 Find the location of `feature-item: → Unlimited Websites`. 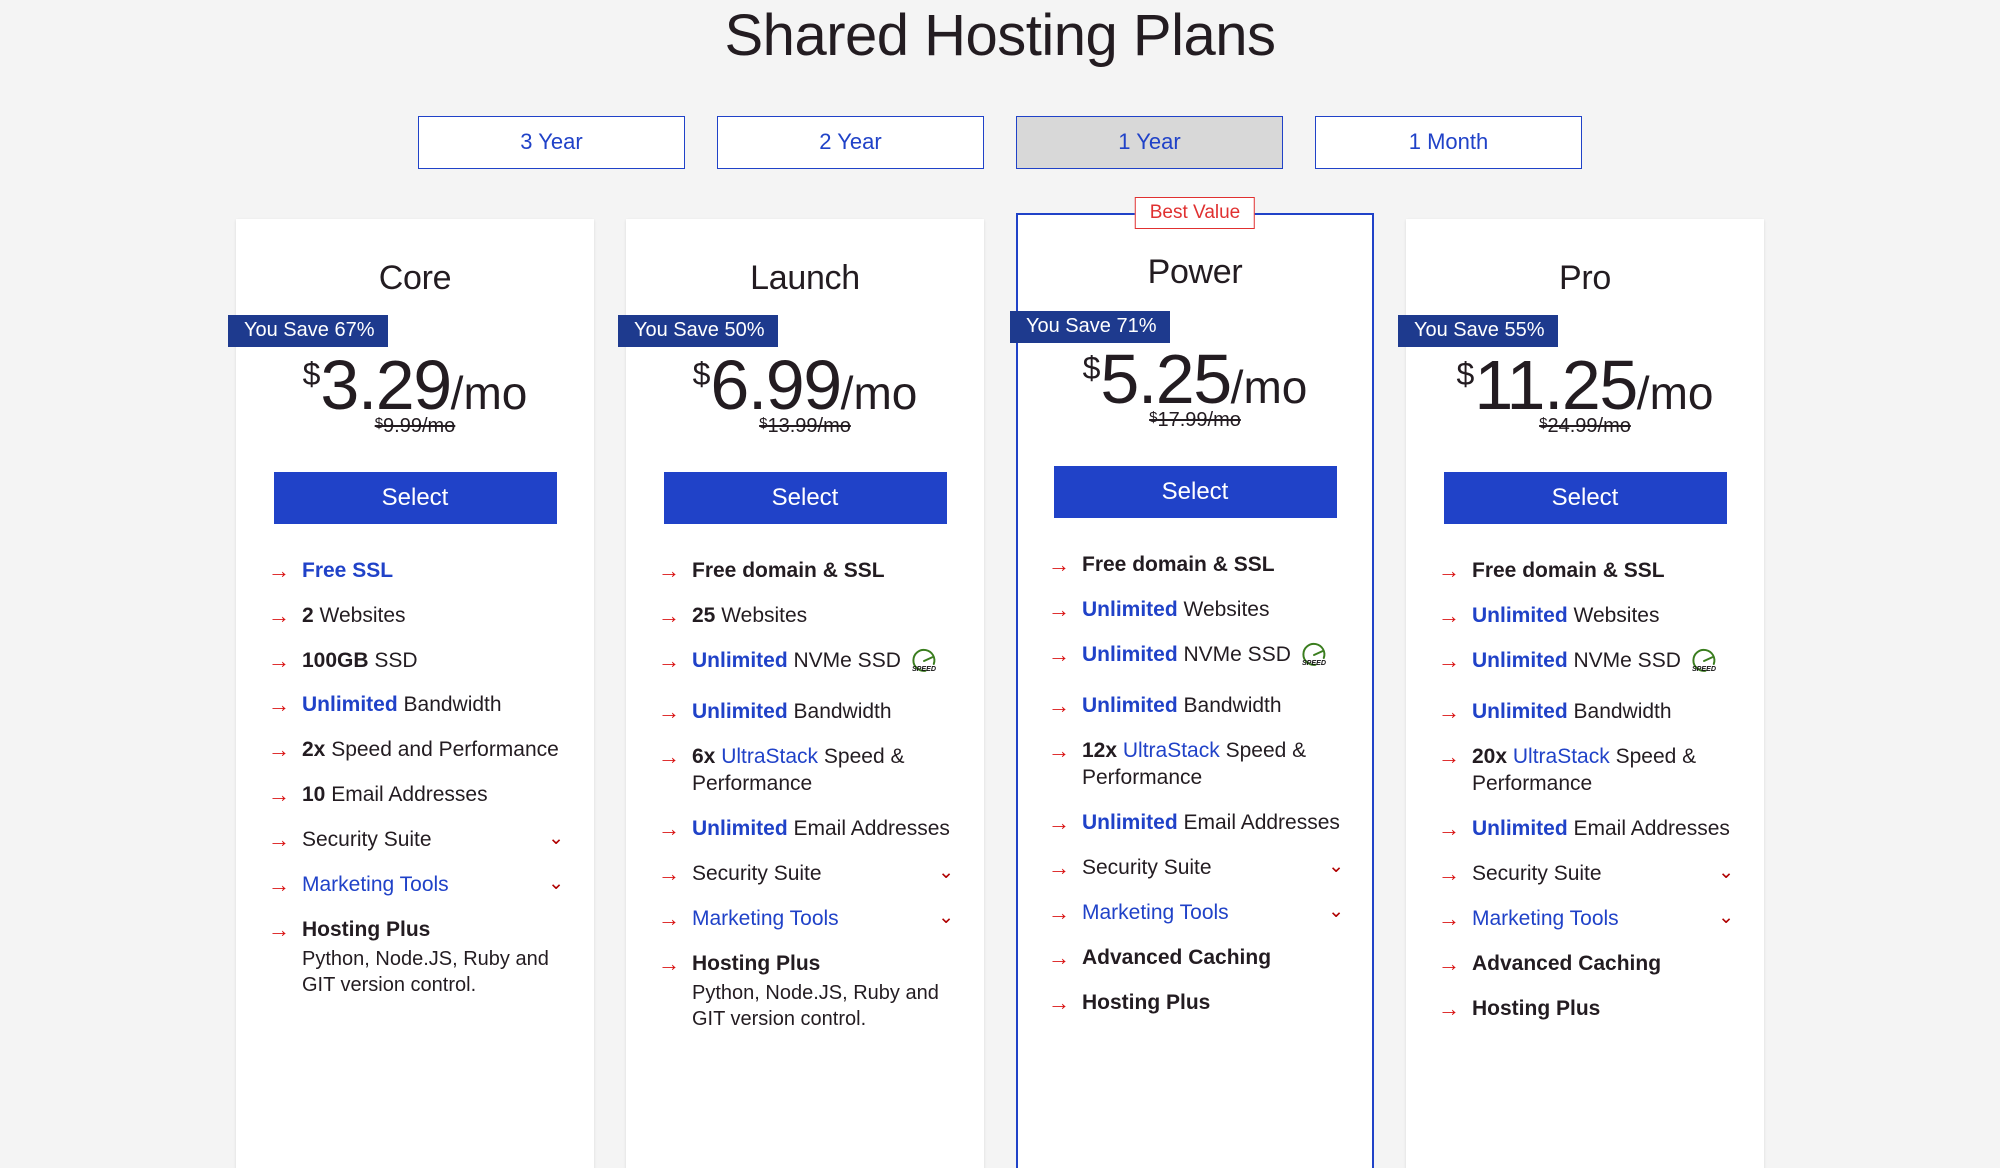

feature-item: → Unlimited Websites is located at coordinates (1196, 610).